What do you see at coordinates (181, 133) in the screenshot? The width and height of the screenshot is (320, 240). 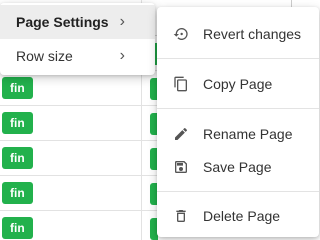 I see `pencil-icon` at bounding box center [181, 133].